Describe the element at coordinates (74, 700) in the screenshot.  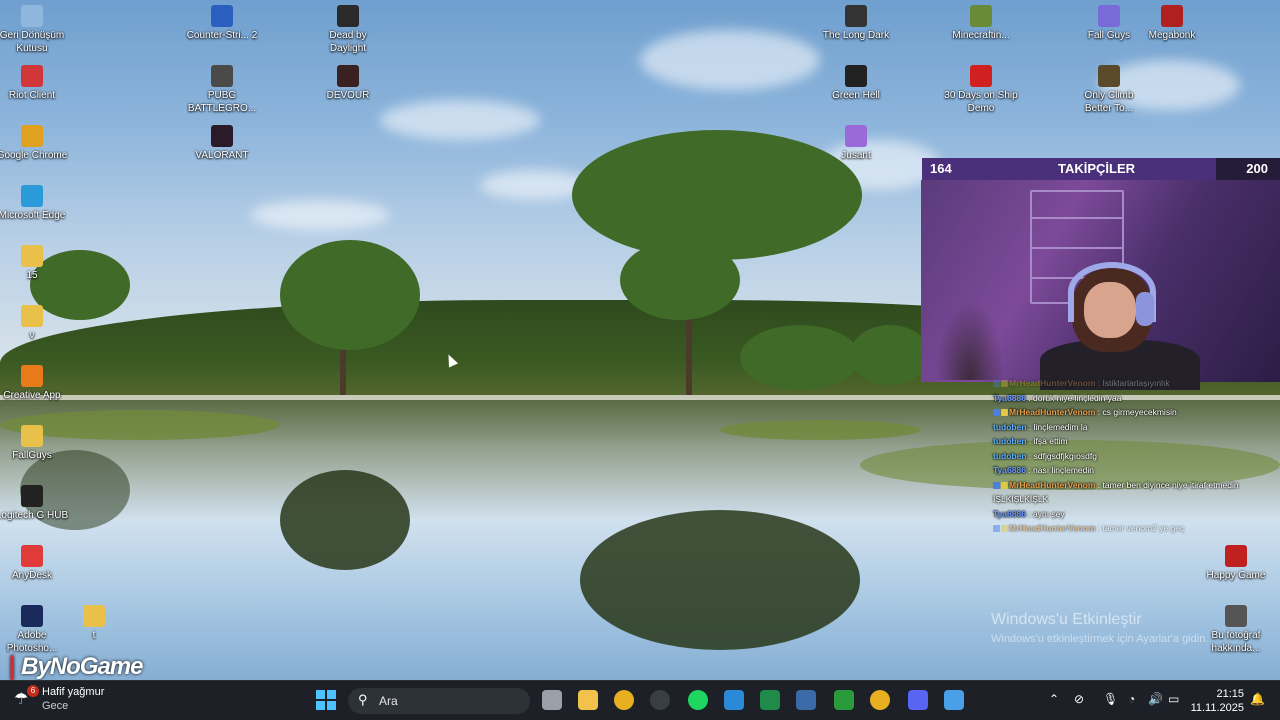
I see `weather-widget: ☂ 6 Hafif yağmur Gece` at that location.